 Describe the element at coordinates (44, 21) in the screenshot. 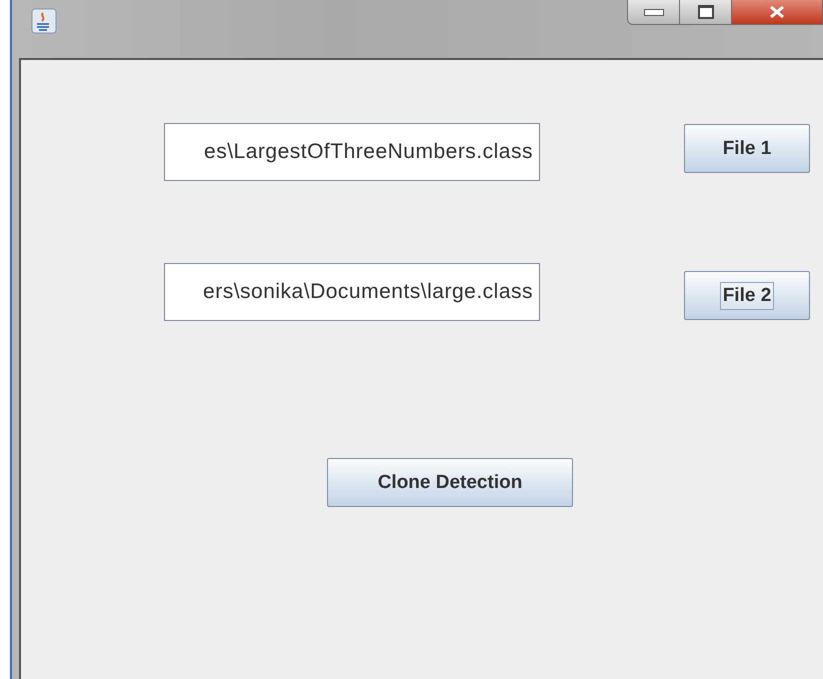

I see `coffee-cup-icon` at that location.